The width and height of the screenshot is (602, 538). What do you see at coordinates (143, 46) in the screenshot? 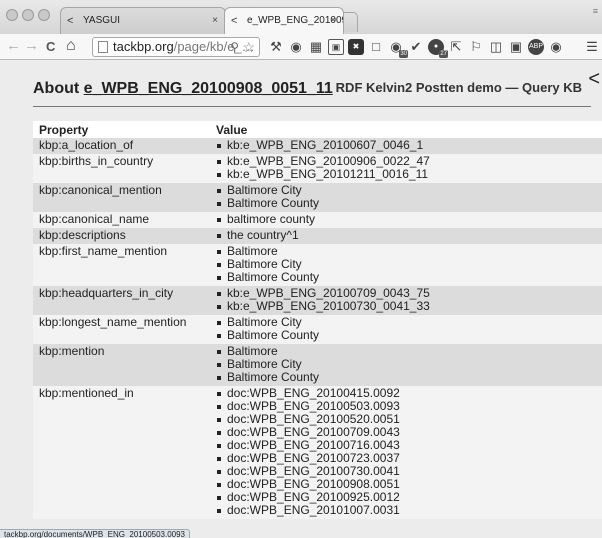
I see `url-host: tackbp.org` at bounding box center [143, 46].